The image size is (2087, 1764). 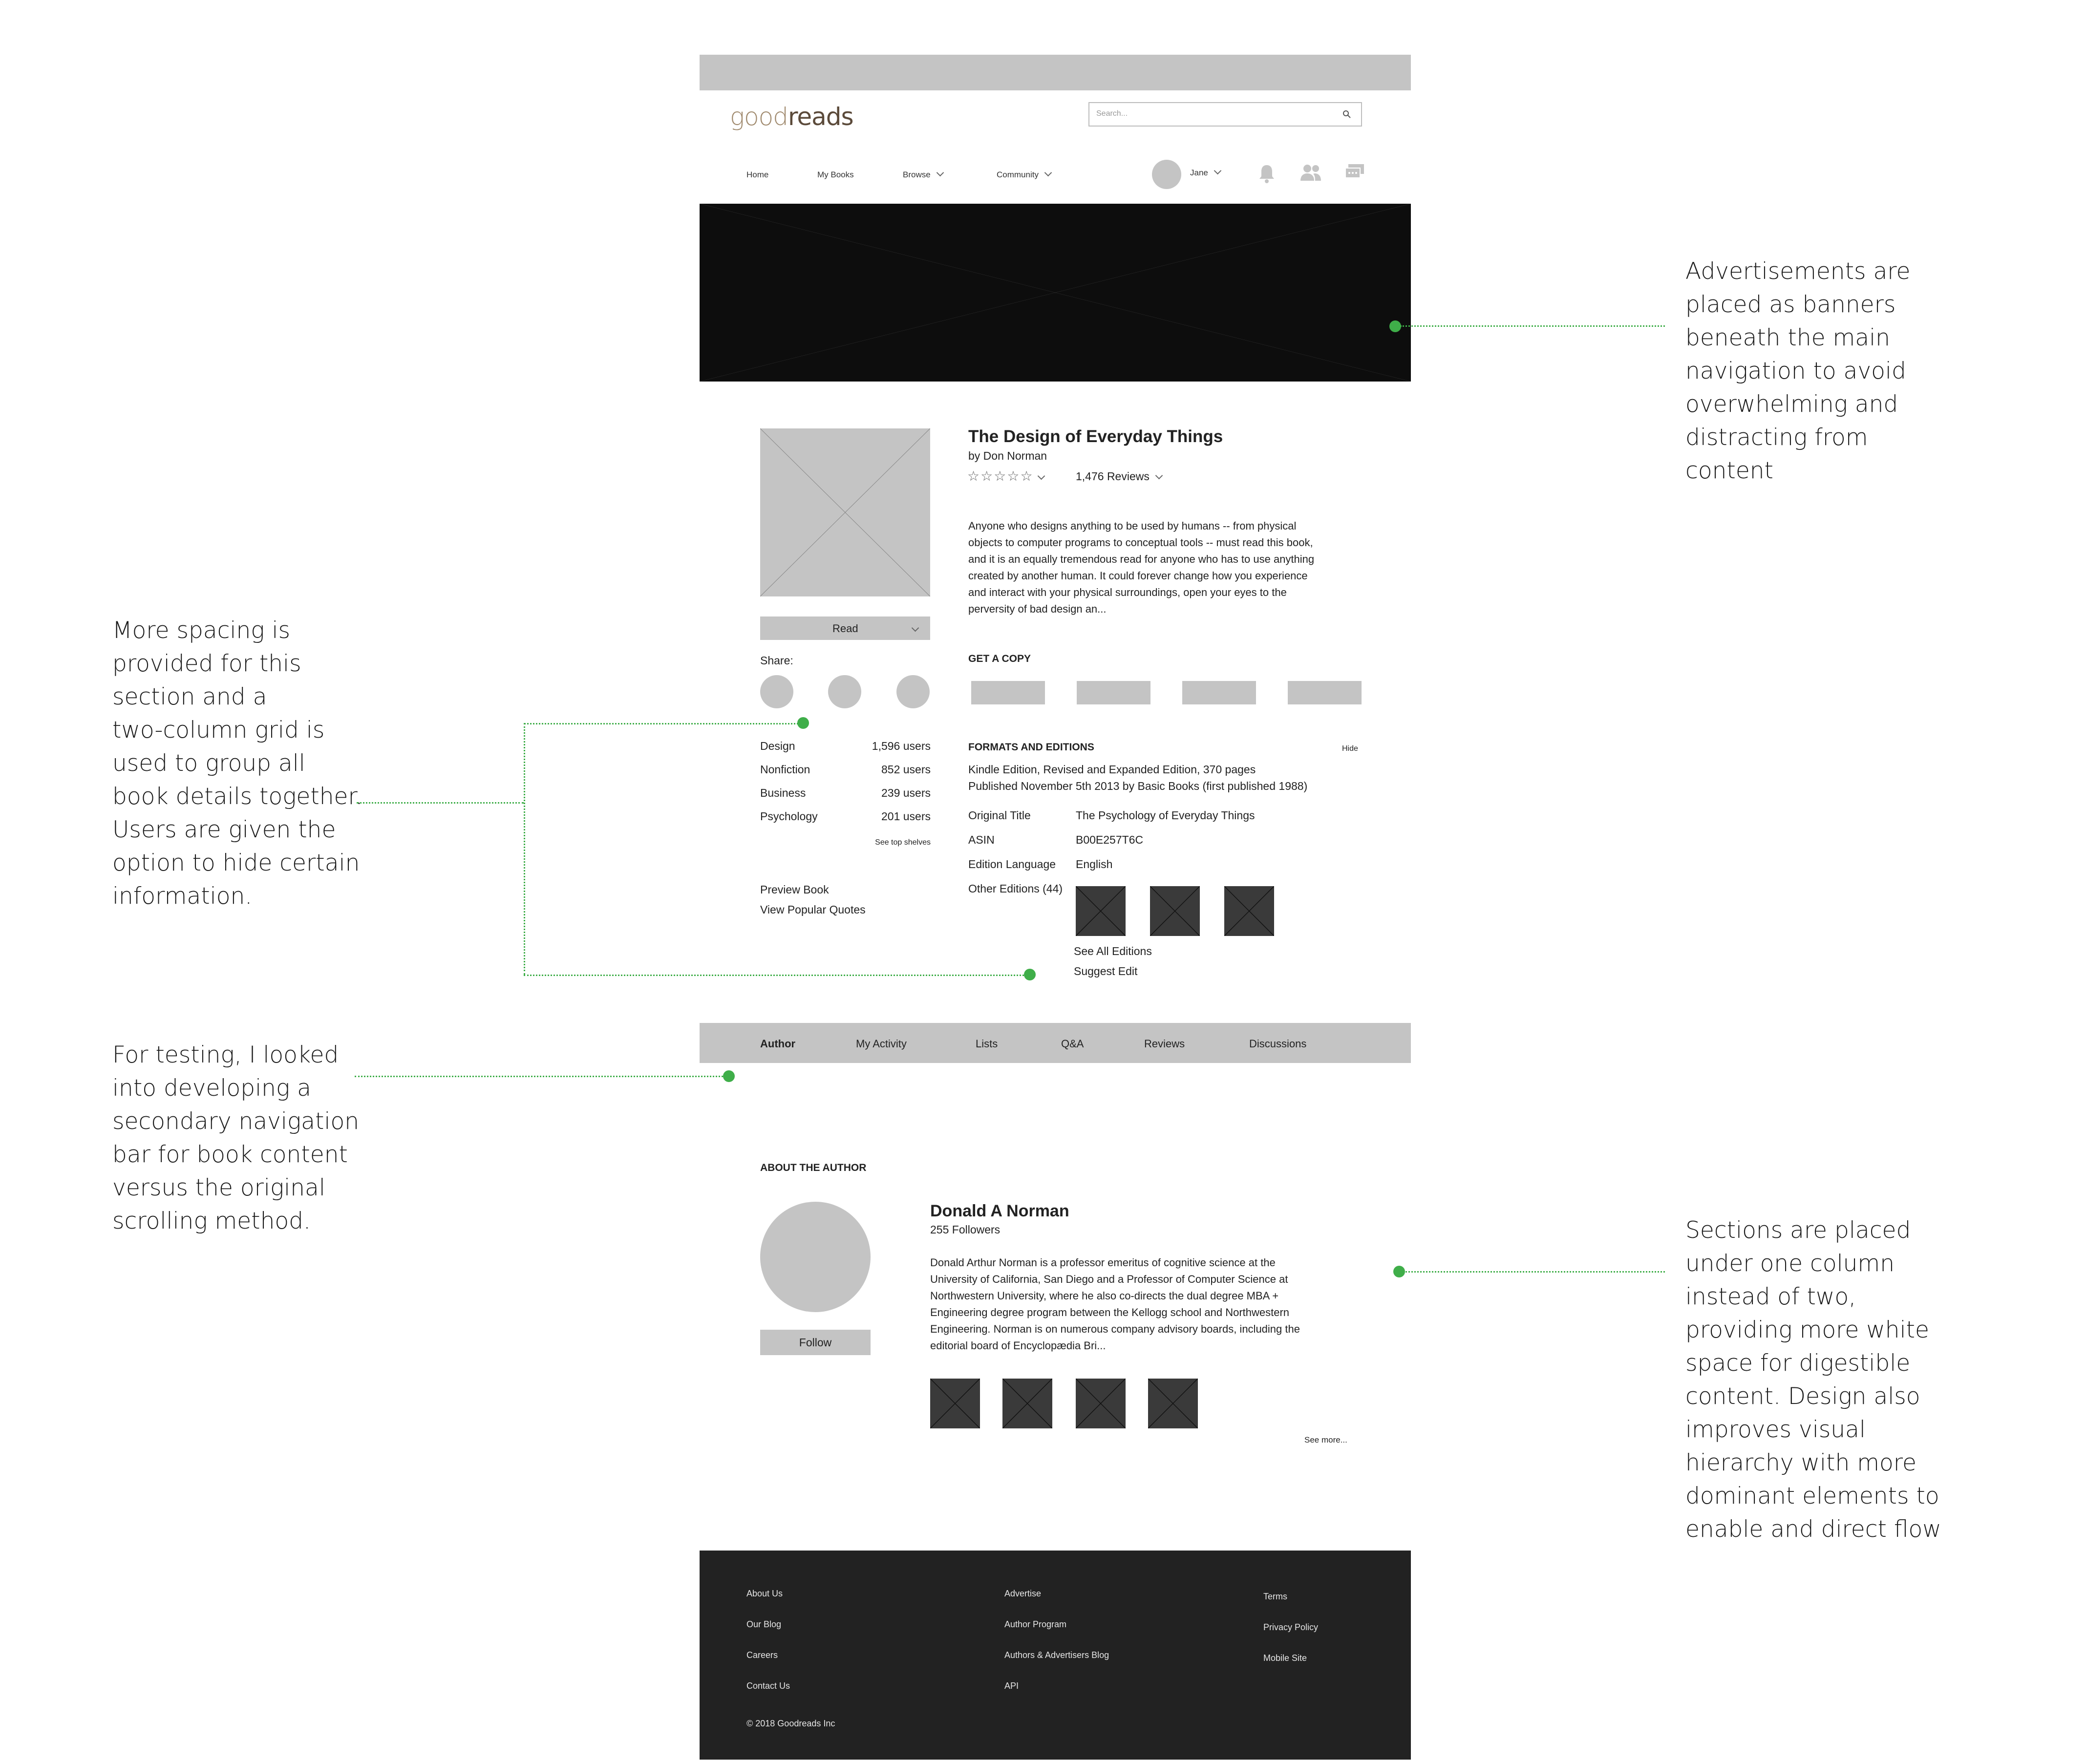 What do you see at coordinates (777, 746) in the screenshot?
I see `shelf-name: Design` at bounding box center [777, 746].